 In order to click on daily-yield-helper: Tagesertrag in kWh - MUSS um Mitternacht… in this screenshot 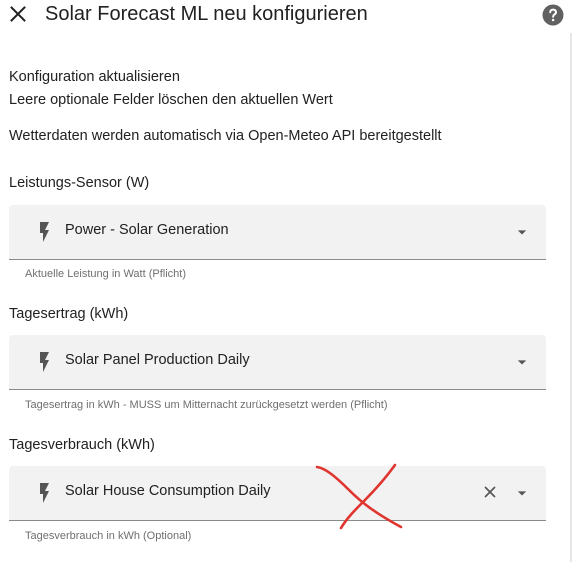, I will do `click(206, 405)`.